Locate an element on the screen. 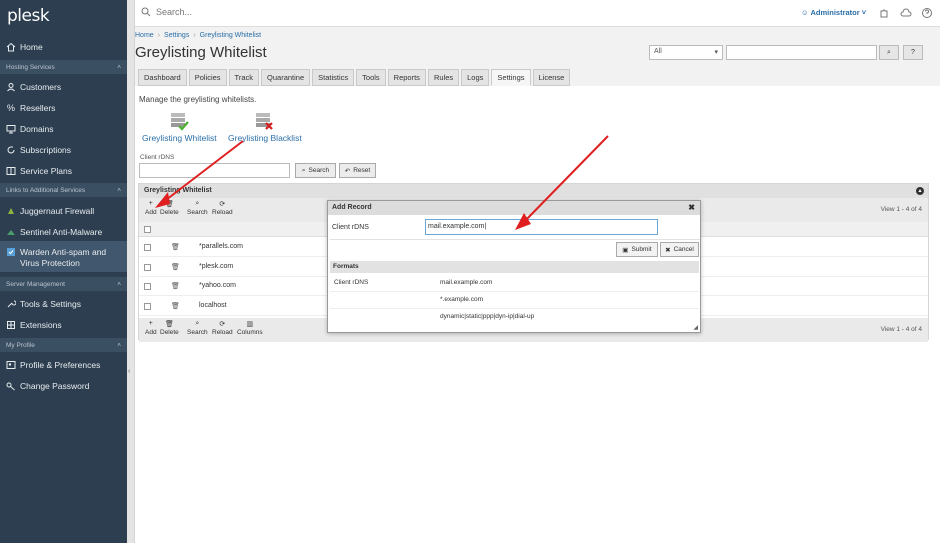 The width and height of the screenshot is (940, 543). tab-statistics: Statistics is located at coordinates (333, 77).